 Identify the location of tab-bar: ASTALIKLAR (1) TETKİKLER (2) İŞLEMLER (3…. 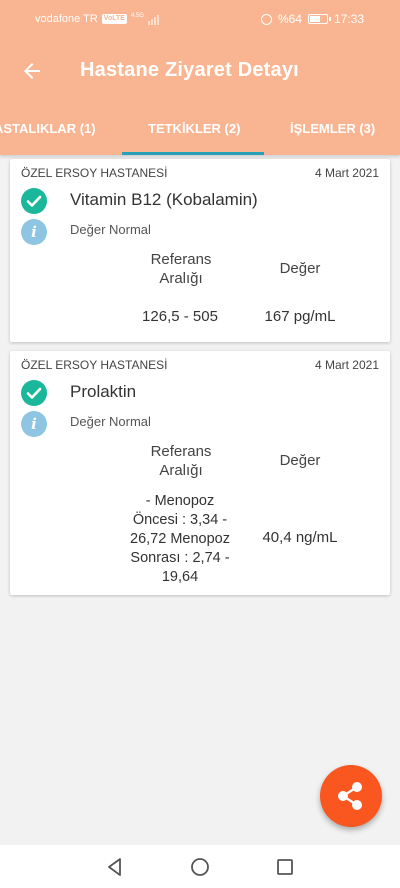
(200, 128).